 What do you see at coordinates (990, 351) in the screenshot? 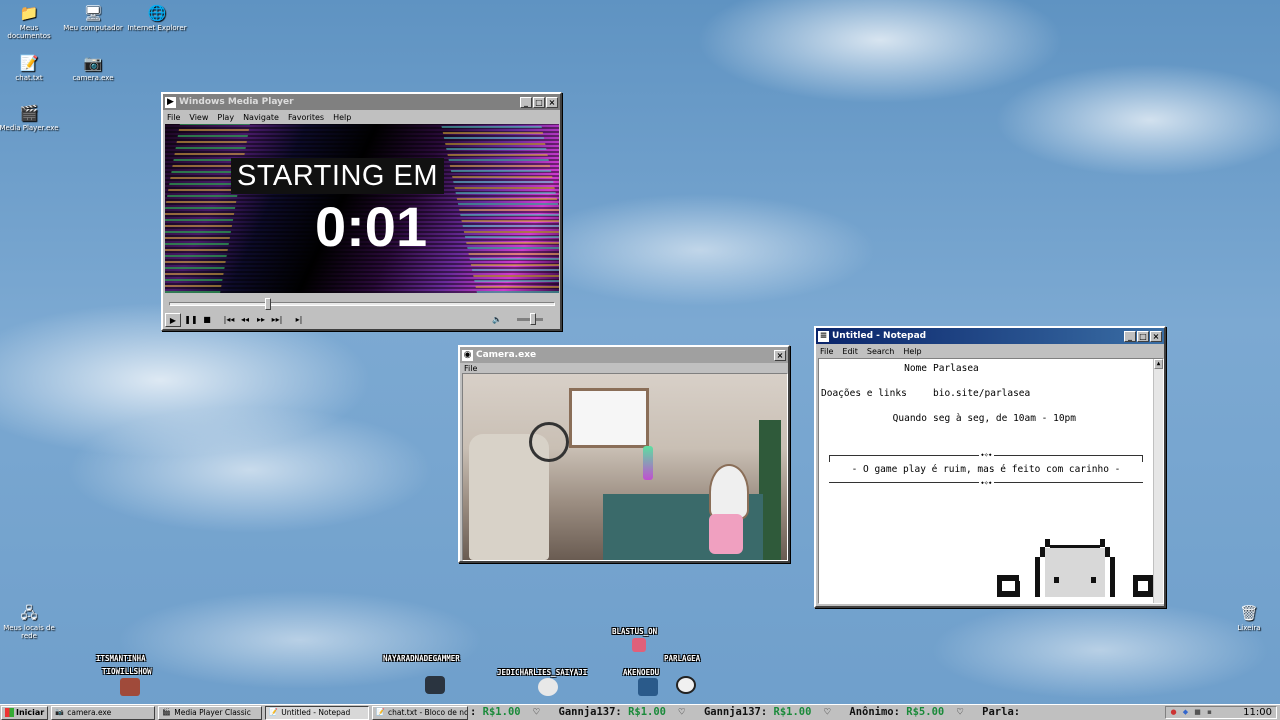
I see `notepad-menubar: File Edit Search Help` at bounding box center [990, 351].